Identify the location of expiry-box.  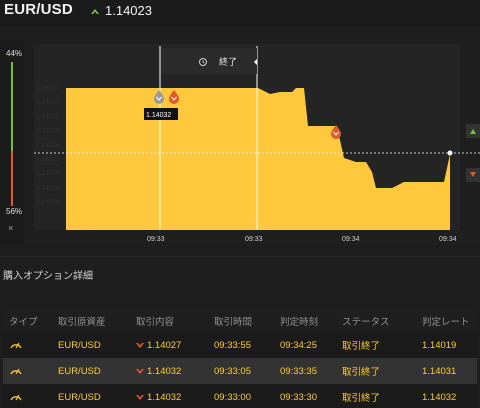
(209, 61).